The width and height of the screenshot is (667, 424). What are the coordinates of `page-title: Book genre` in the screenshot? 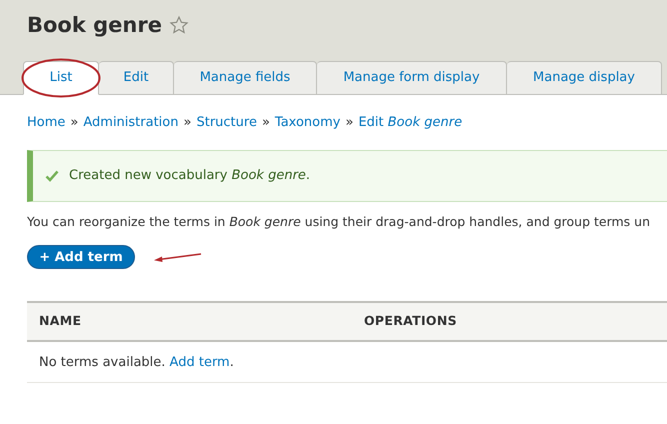 It's located at (94, 25).